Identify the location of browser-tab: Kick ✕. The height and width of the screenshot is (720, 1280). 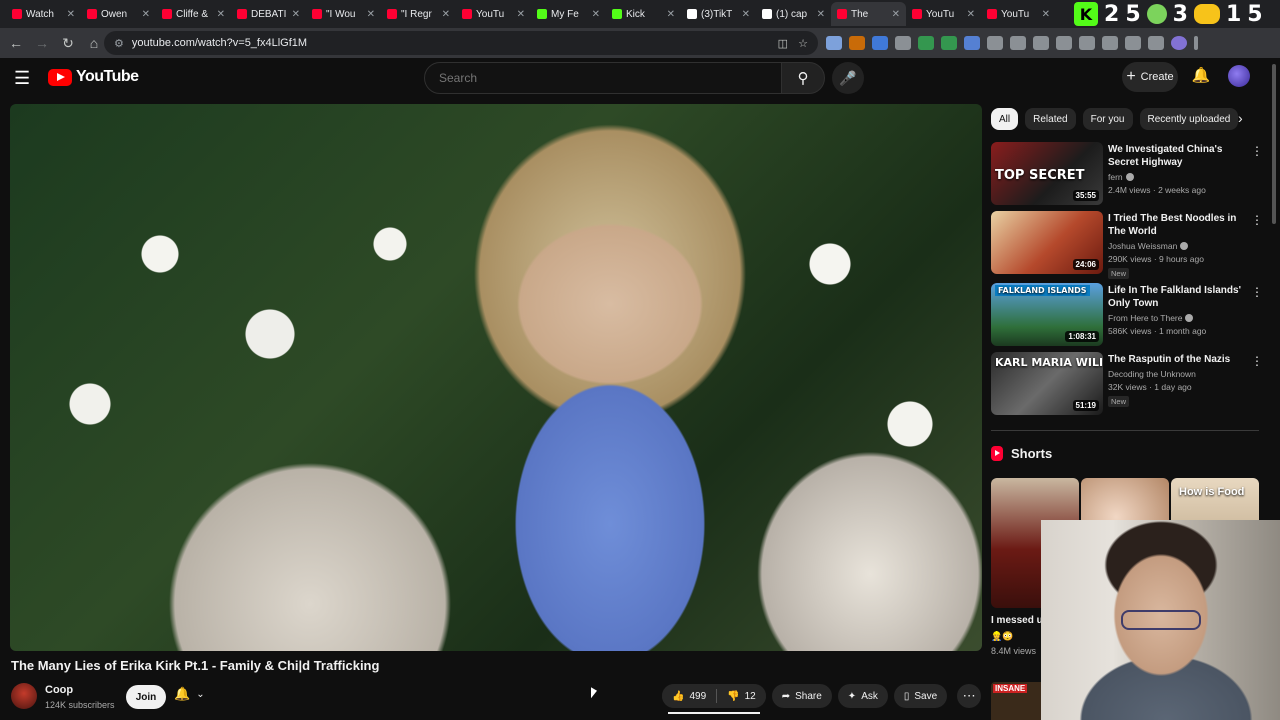
(643, 14).